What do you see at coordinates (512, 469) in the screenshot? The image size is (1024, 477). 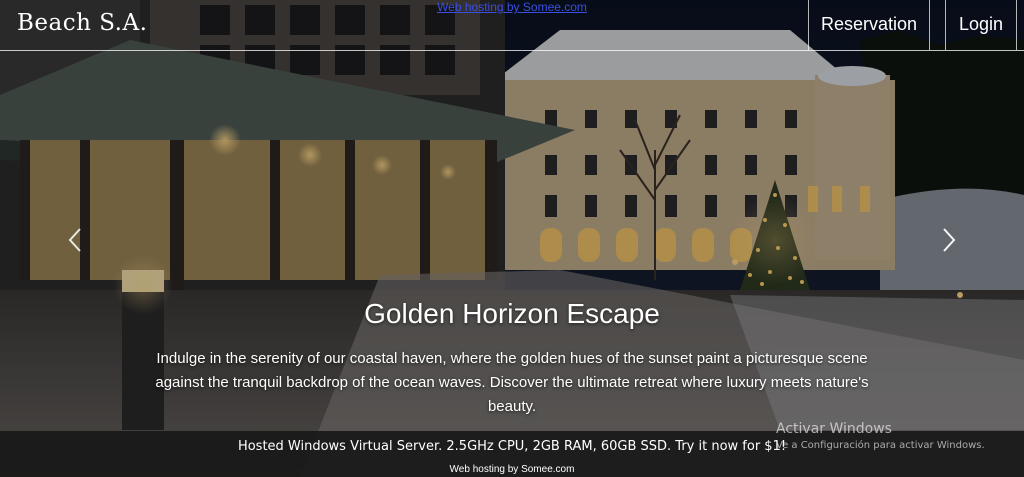 I see `web-hosting-link-bottom: Web hosting by Somee.com` at bounding box center [512, 469].